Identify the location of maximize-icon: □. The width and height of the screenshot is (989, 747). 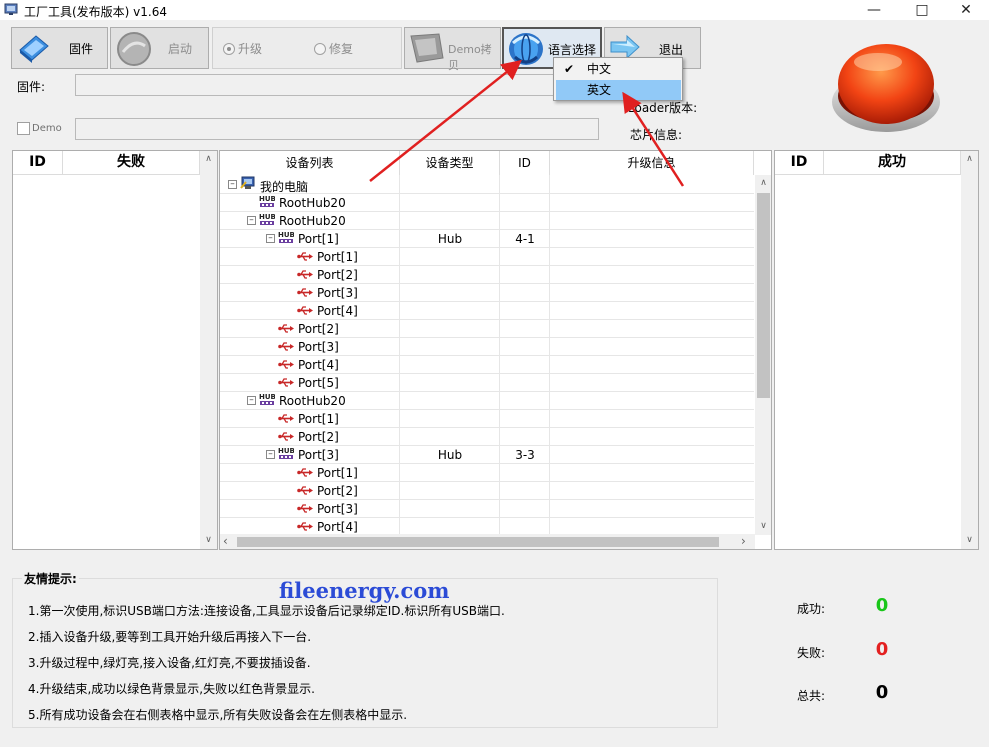
(922, 10).